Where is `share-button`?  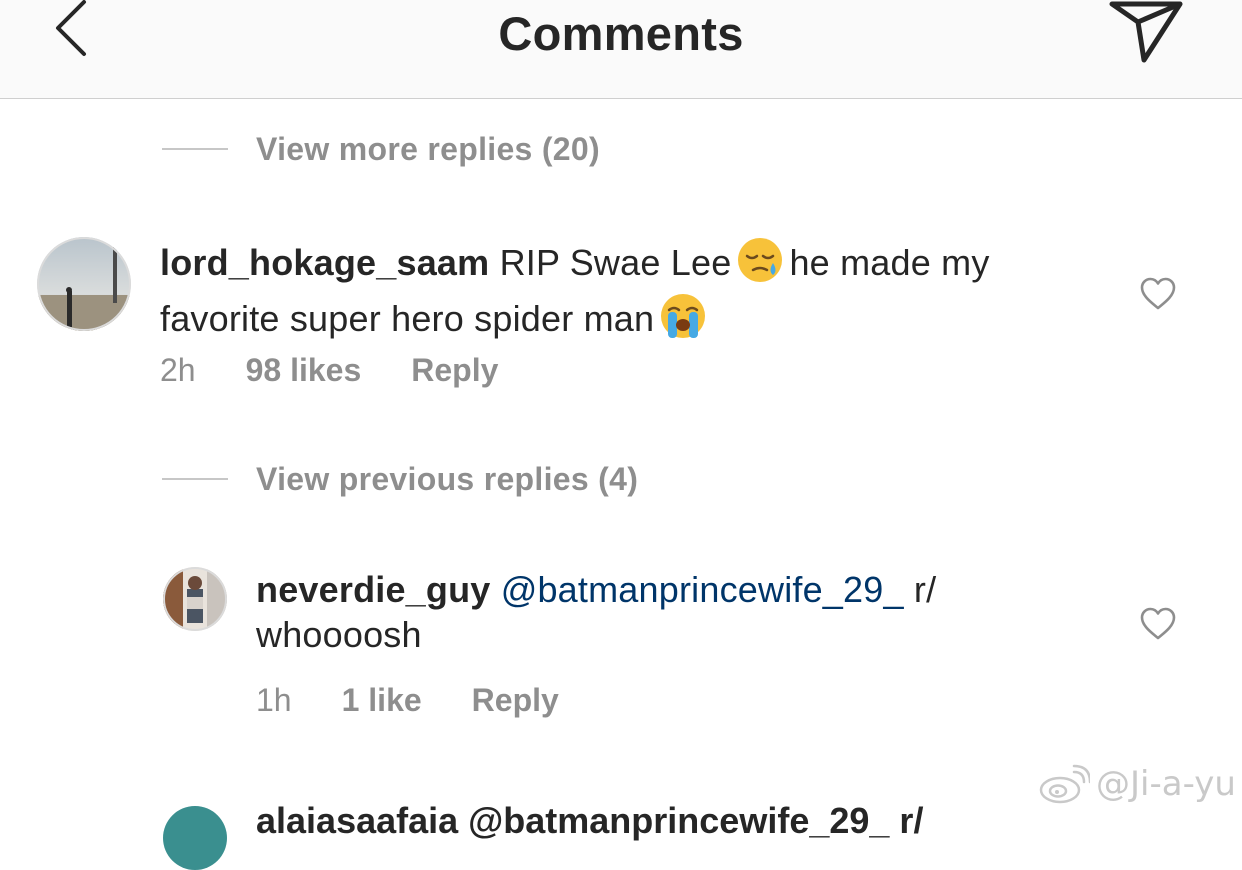 share-button is located at coordinates (1146, 32).